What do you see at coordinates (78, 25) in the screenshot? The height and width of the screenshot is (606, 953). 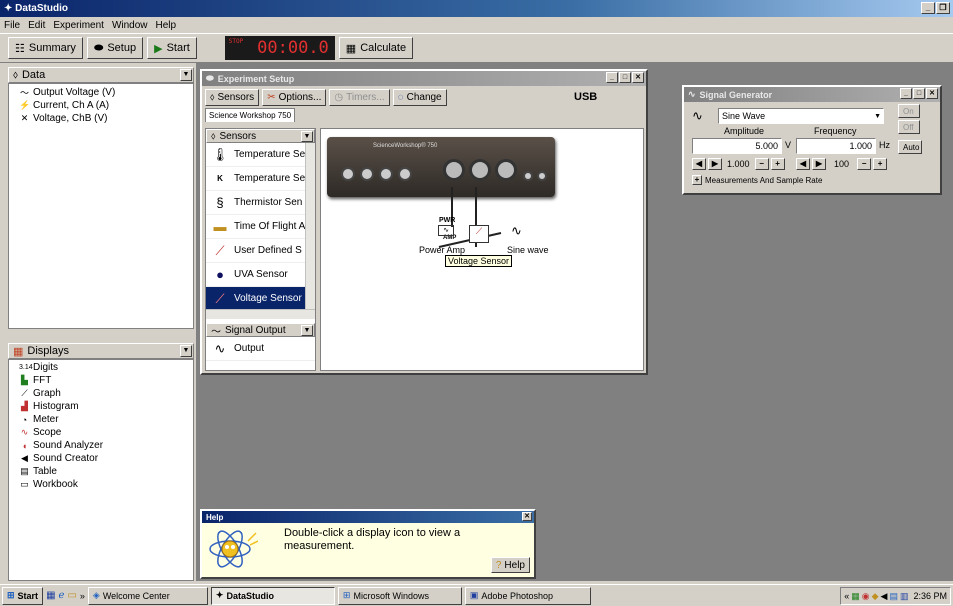 I see `menu-experiment: Experiment` at bounding box center [78, 25].